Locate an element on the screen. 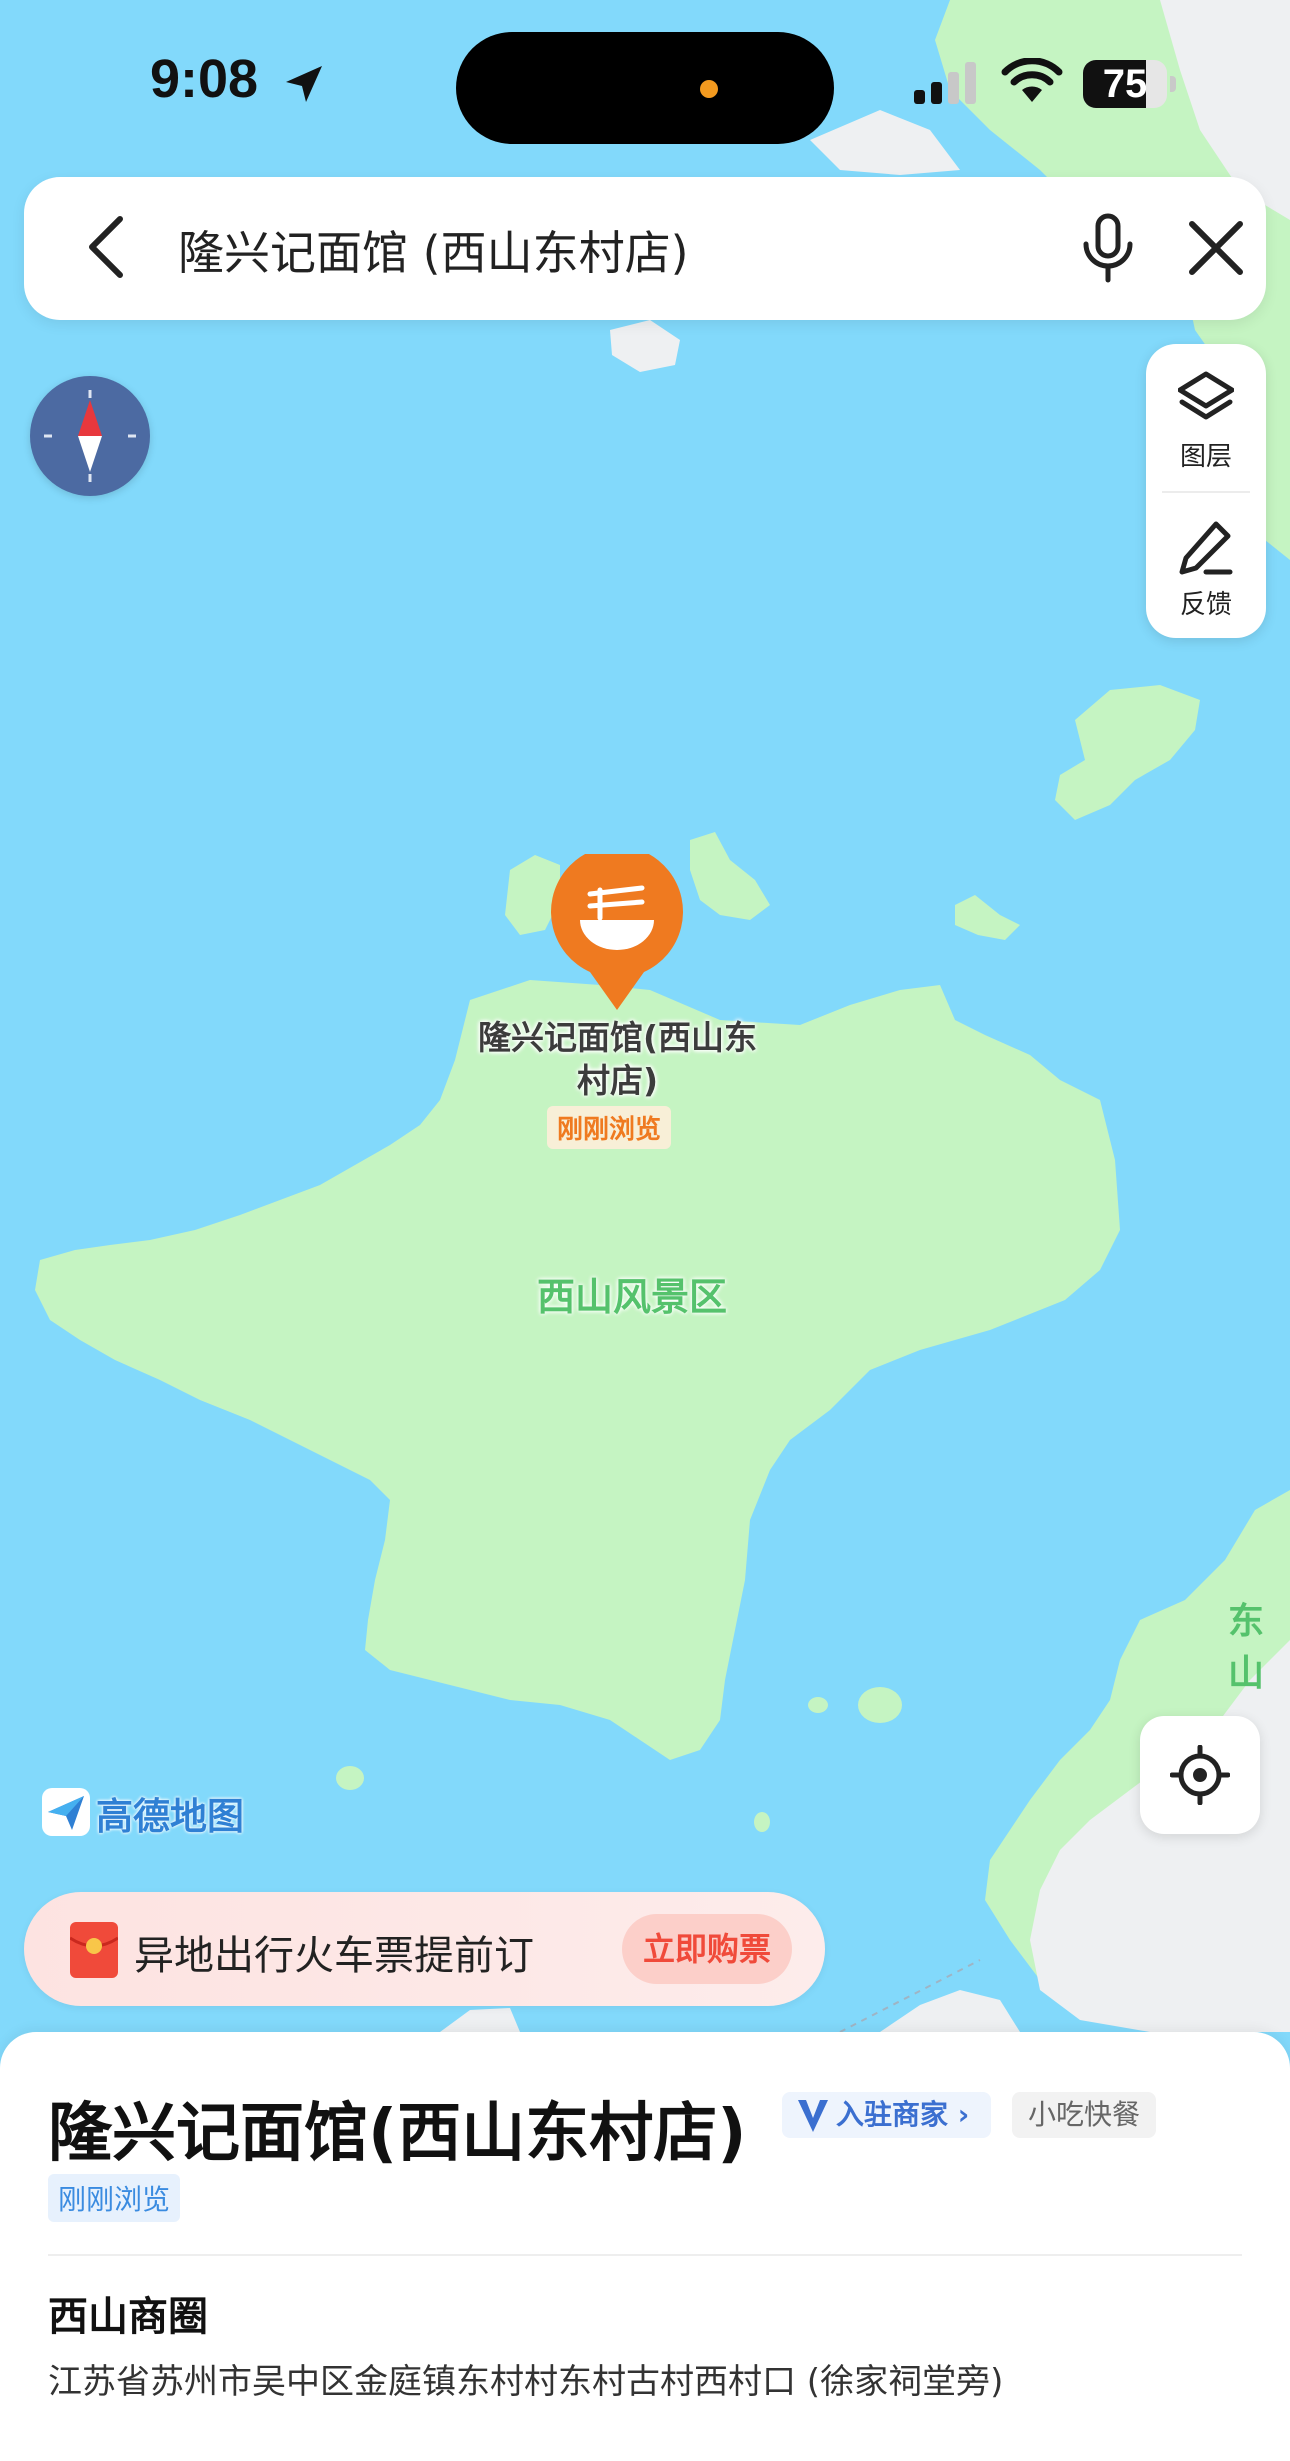 Image resolution: width=1290 pixels, height=2461 pixels. feedback-button: 反馈 is located at coordinates (1206, 565).